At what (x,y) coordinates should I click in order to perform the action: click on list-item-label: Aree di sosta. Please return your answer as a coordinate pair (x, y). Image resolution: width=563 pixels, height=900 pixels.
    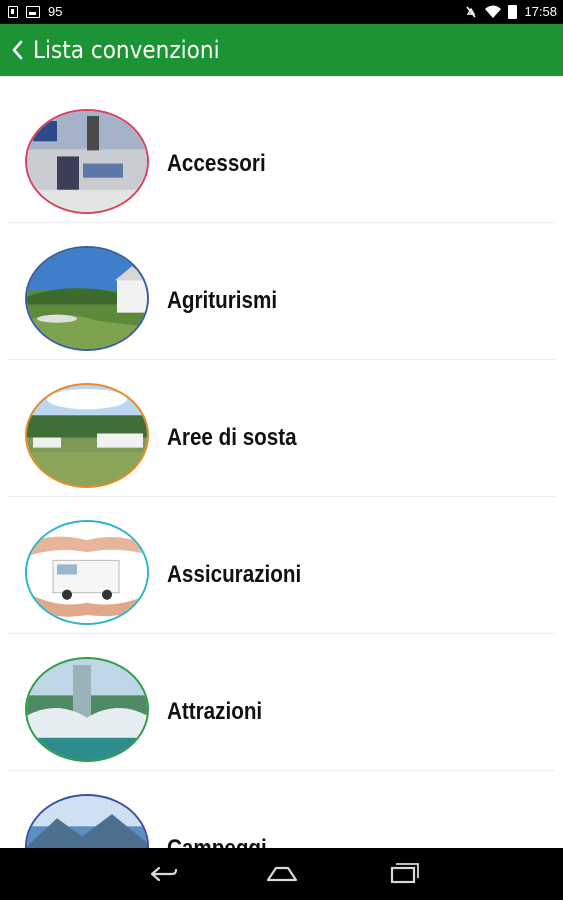
    Looking at the image, I should click on (232, 437).